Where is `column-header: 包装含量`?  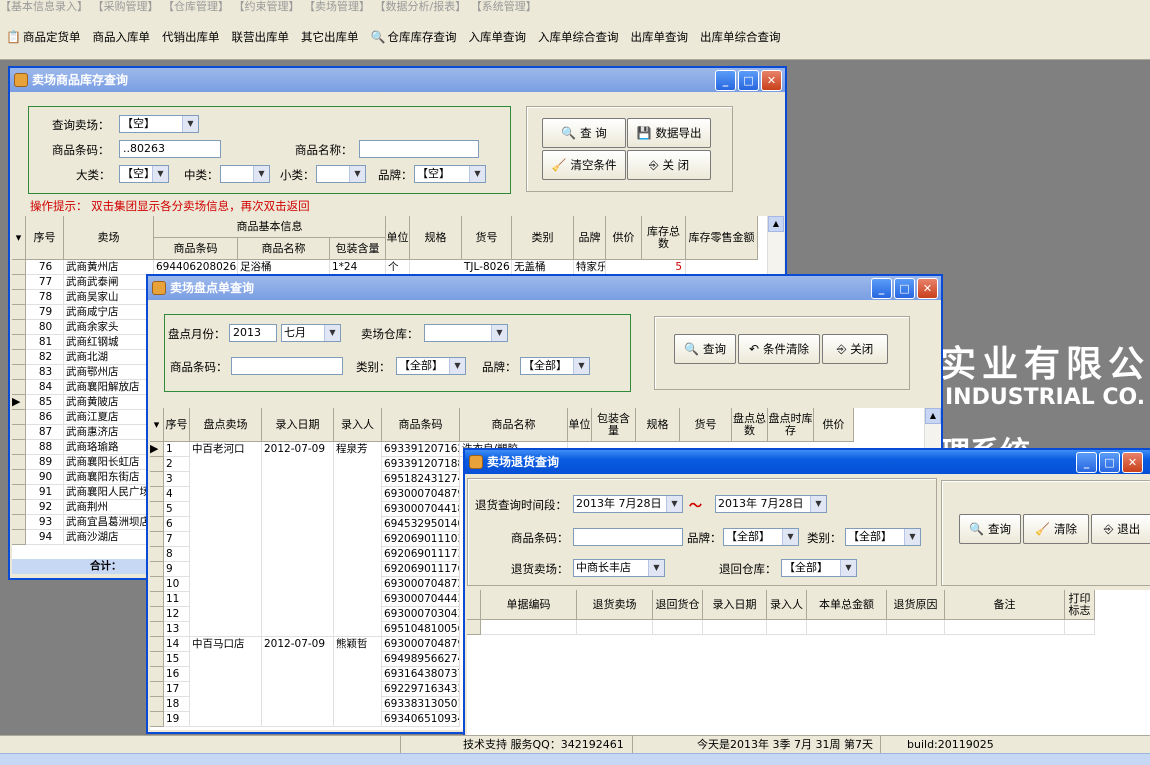
column-header: 包装含量 is located at coordinates (614, 425).